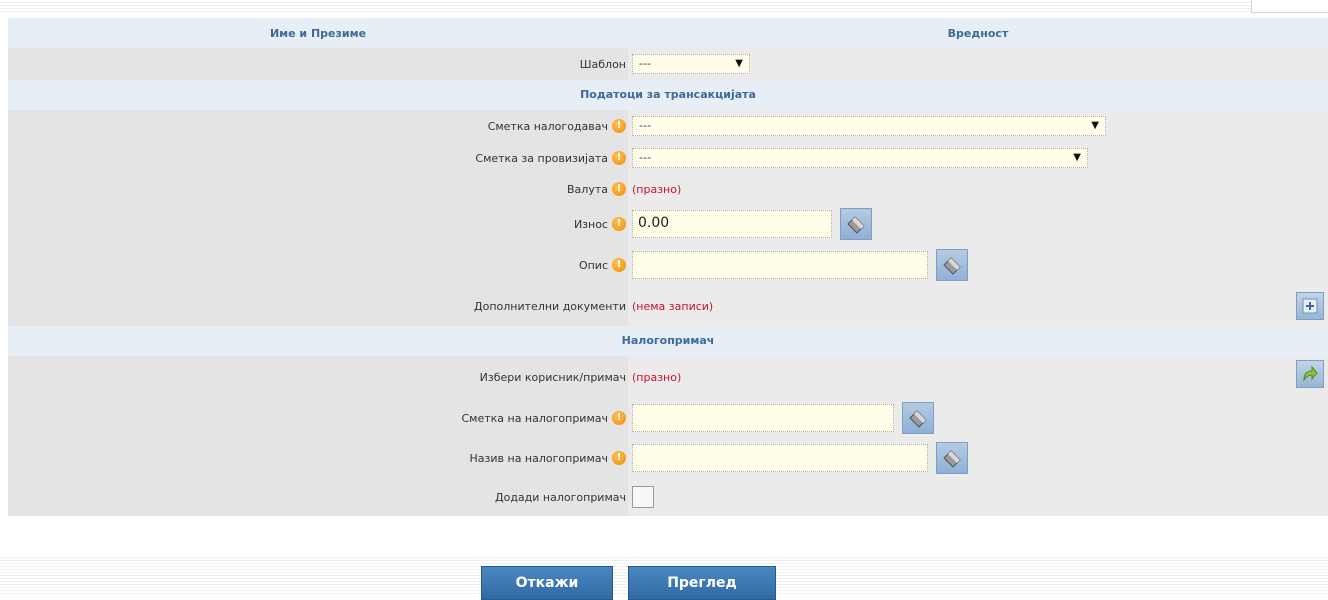 This screenshot has width=1328, height=600. I want to click on amount-input: 0.00, so click(732, 224).